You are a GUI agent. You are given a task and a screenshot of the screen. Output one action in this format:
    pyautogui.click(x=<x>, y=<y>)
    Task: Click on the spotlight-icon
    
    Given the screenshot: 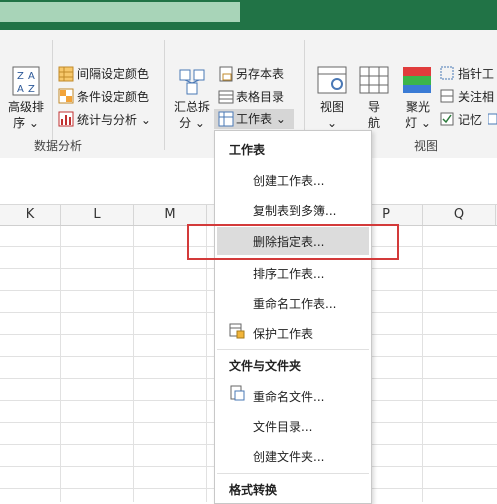 What is the action you would take?
    pyautogui.click(x=417, y=81)
    